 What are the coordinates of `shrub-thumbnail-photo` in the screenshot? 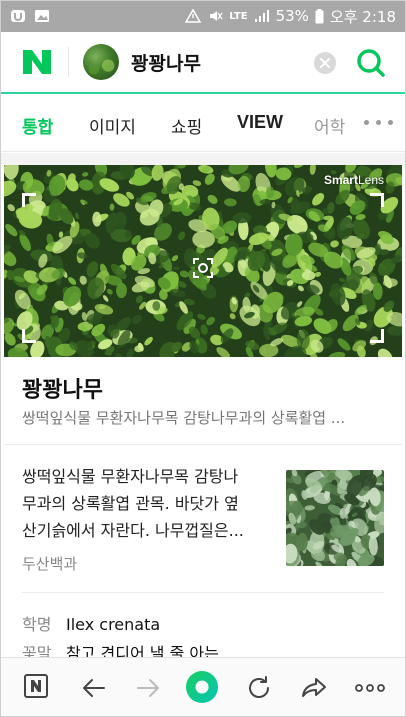 It's located at (335, 518).